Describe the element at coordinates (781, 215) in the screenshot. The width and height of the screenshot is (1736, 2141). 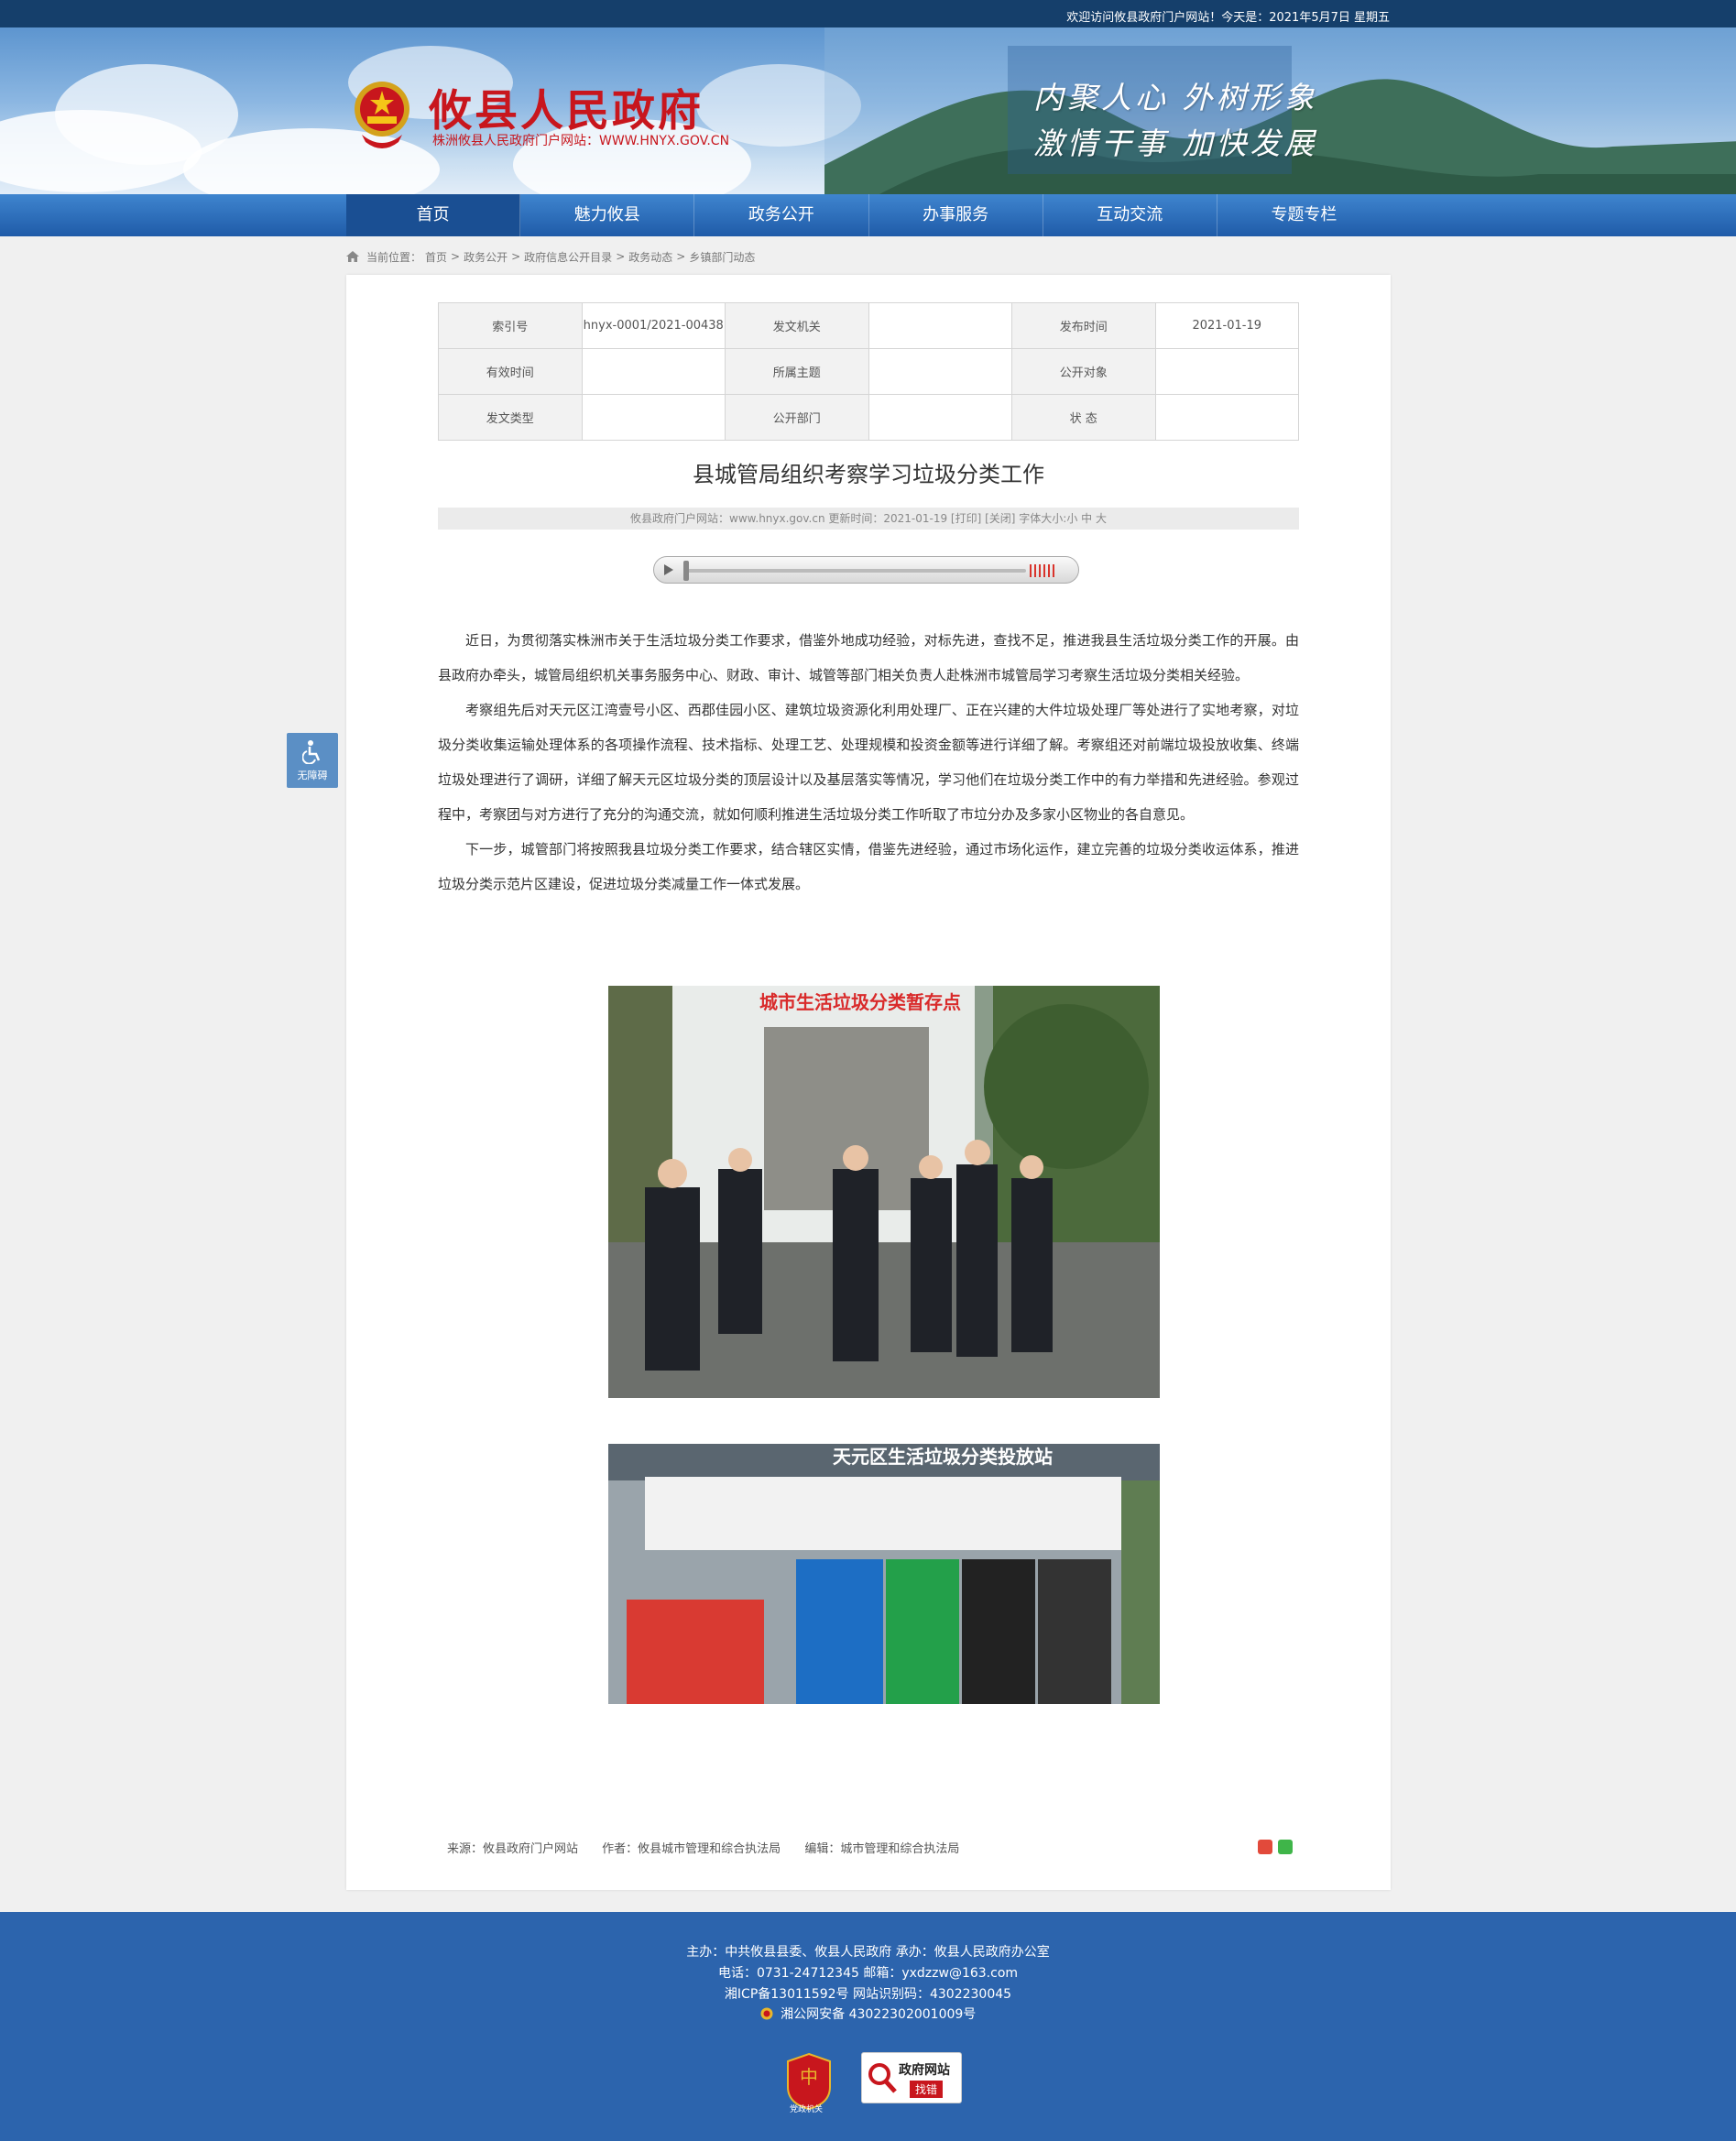
I see `nav-item-gov-affairs: 政务公开` at that location.